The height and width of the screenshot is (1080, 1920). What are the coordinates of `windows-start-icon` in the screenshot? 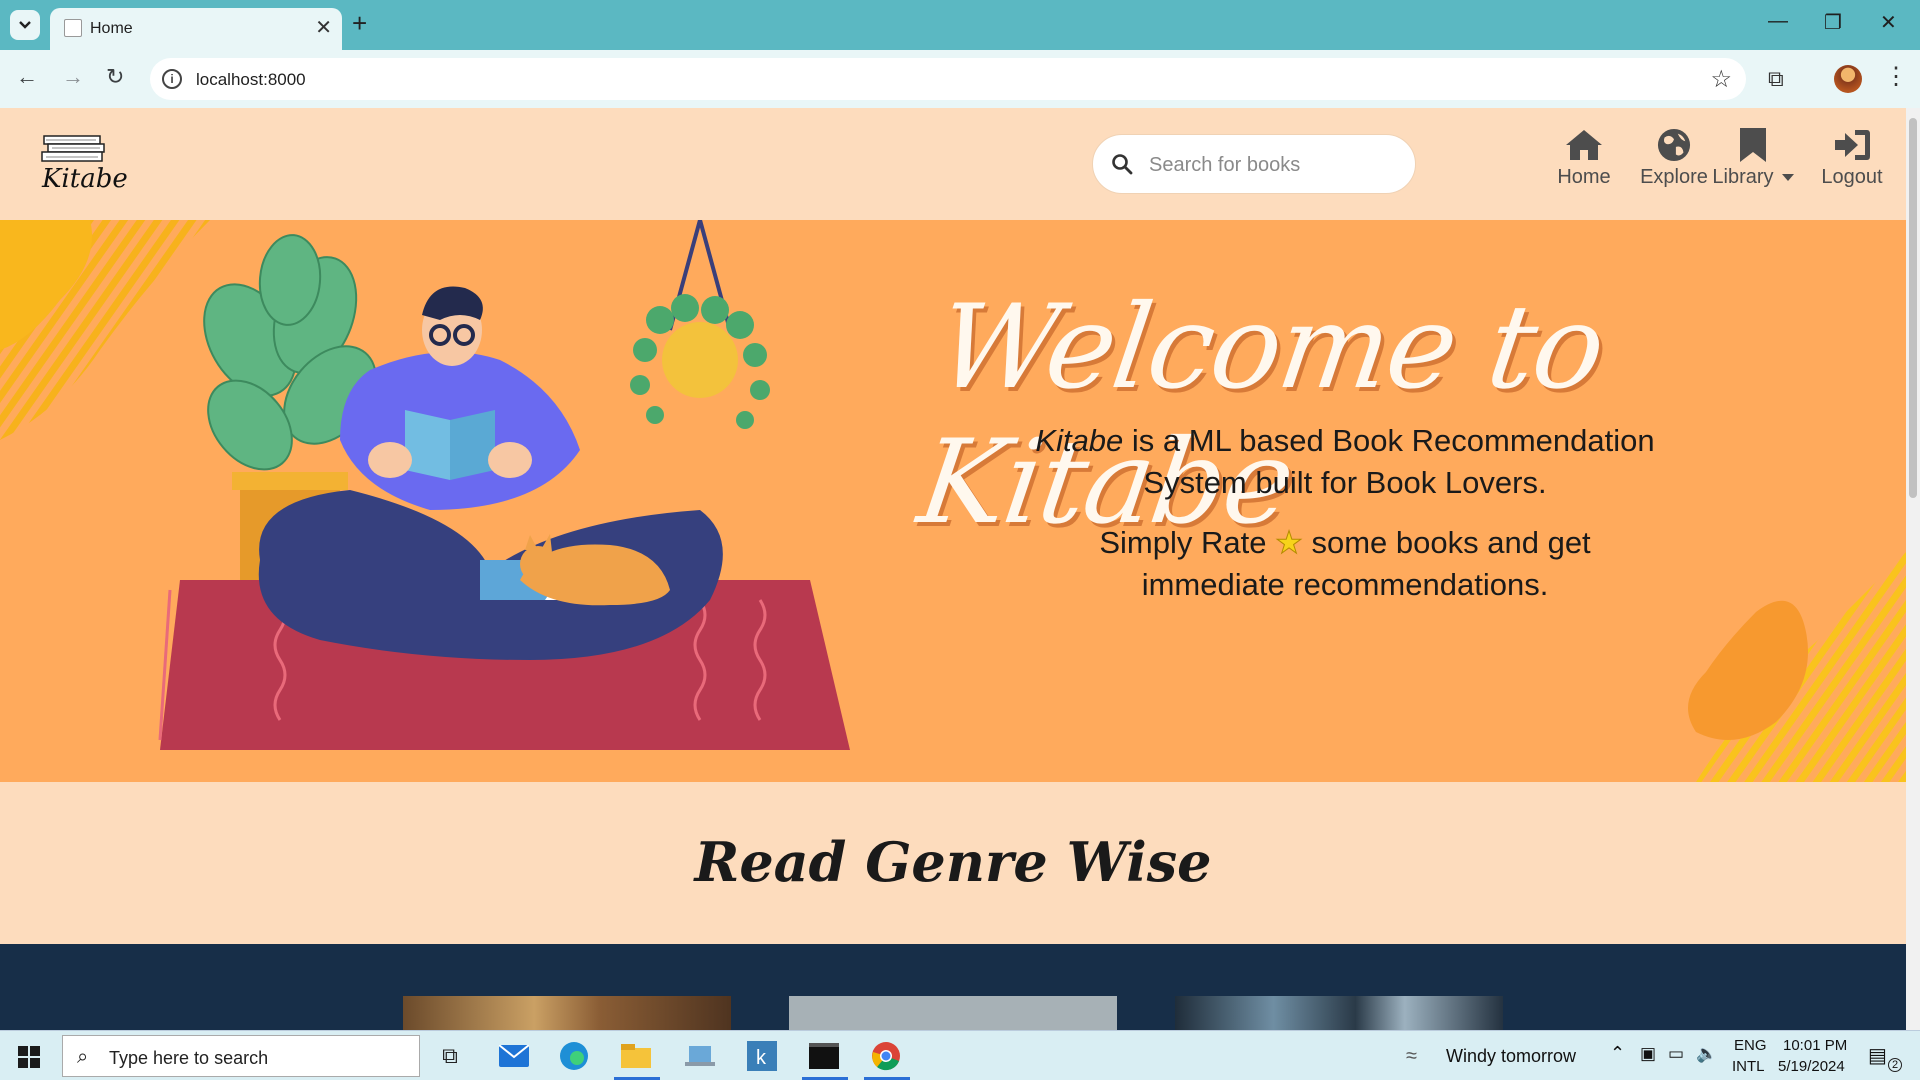 It's located at (29, 1057).